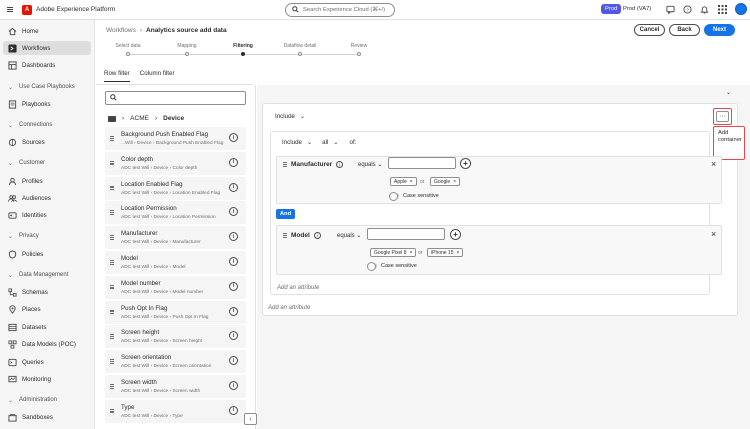 This screenshot has width=750, height=429. Describe the element at coordinates (611, 9) in the screenshot. I see `sandbox-badge: Prod` at that location.